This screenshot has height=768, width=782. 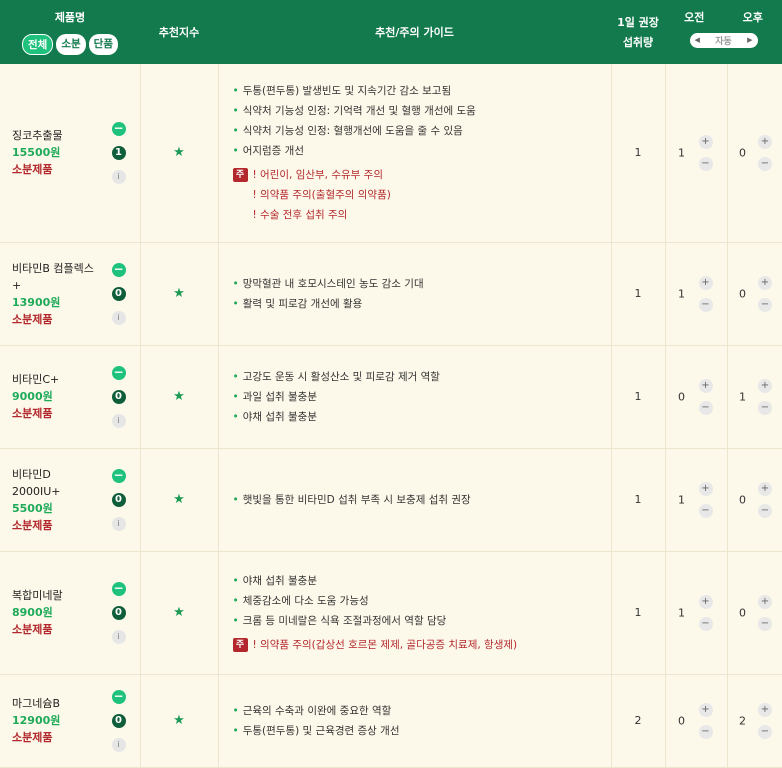 I want to click on warning-line: ! 어린이, 임산부, 수유부 주의, so click(x=318, y=174).